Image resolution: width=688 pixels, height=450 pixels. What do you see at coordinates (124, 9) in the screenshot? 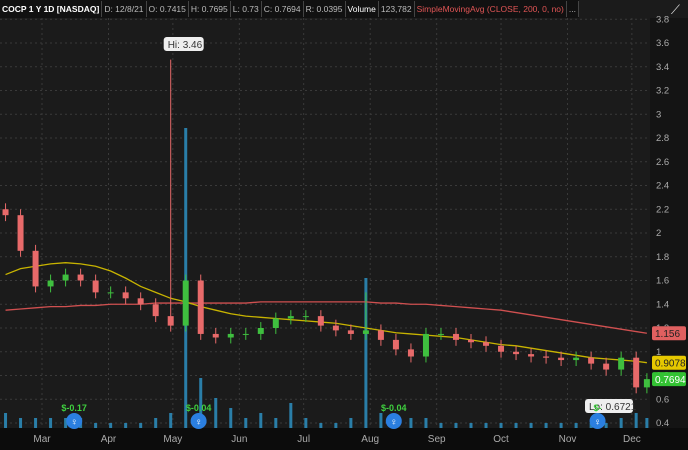
I see `date-readout: D: 12/8/21` at bounding box center [124, 9].